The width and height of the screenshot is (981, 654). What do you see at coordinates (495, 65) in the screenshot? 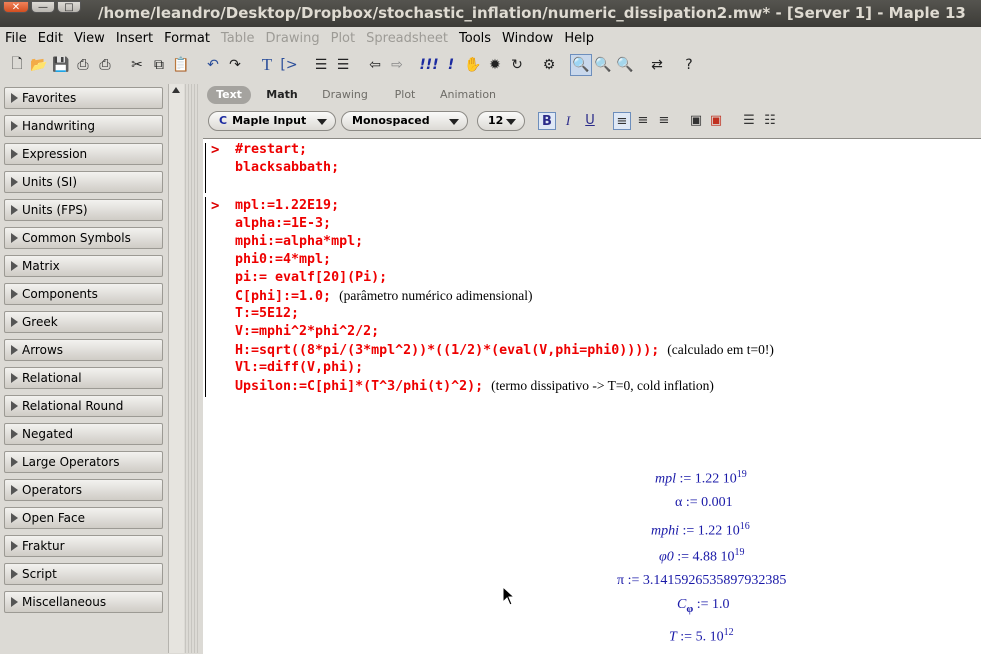
I see `debug-icon: ✹` at bounding box center [495, 65].